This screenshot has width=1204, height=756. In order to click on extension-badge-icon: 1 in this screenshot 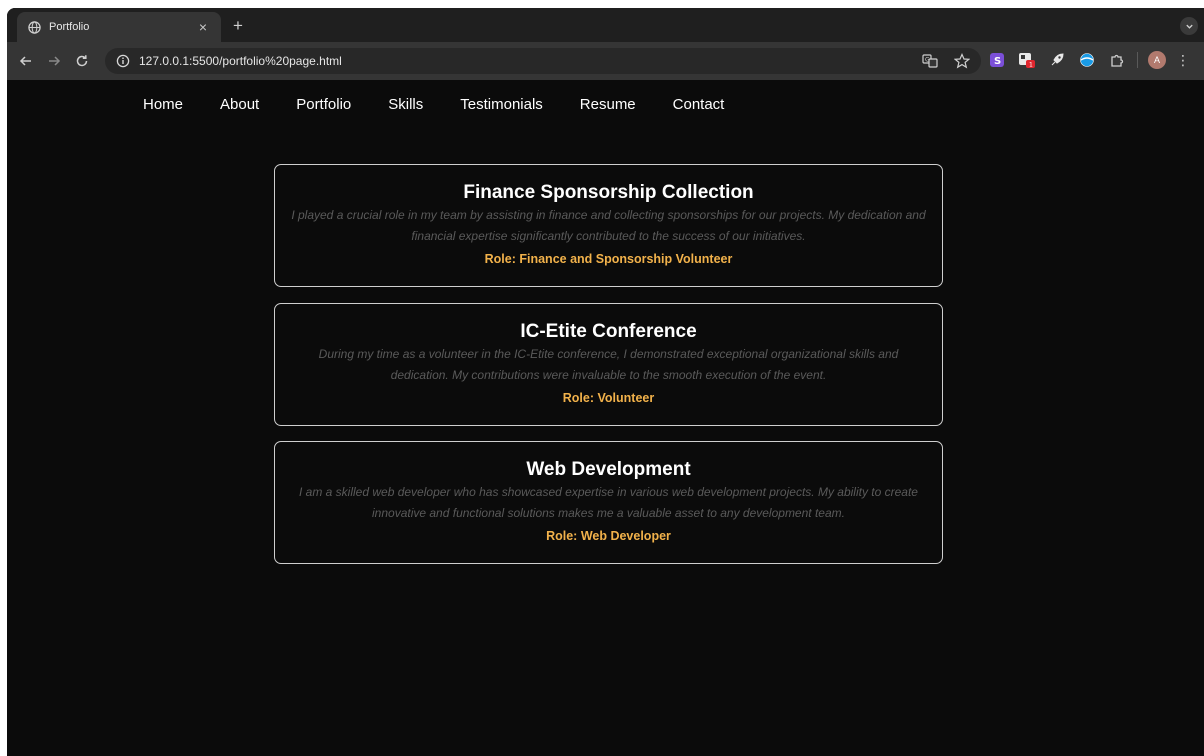, I will do `click(1027, 60)`.